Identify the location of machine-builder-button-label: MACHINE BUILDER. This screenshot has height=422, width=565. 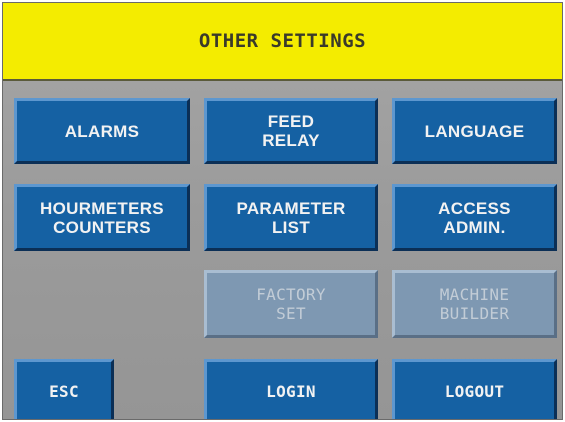
(474, 304).